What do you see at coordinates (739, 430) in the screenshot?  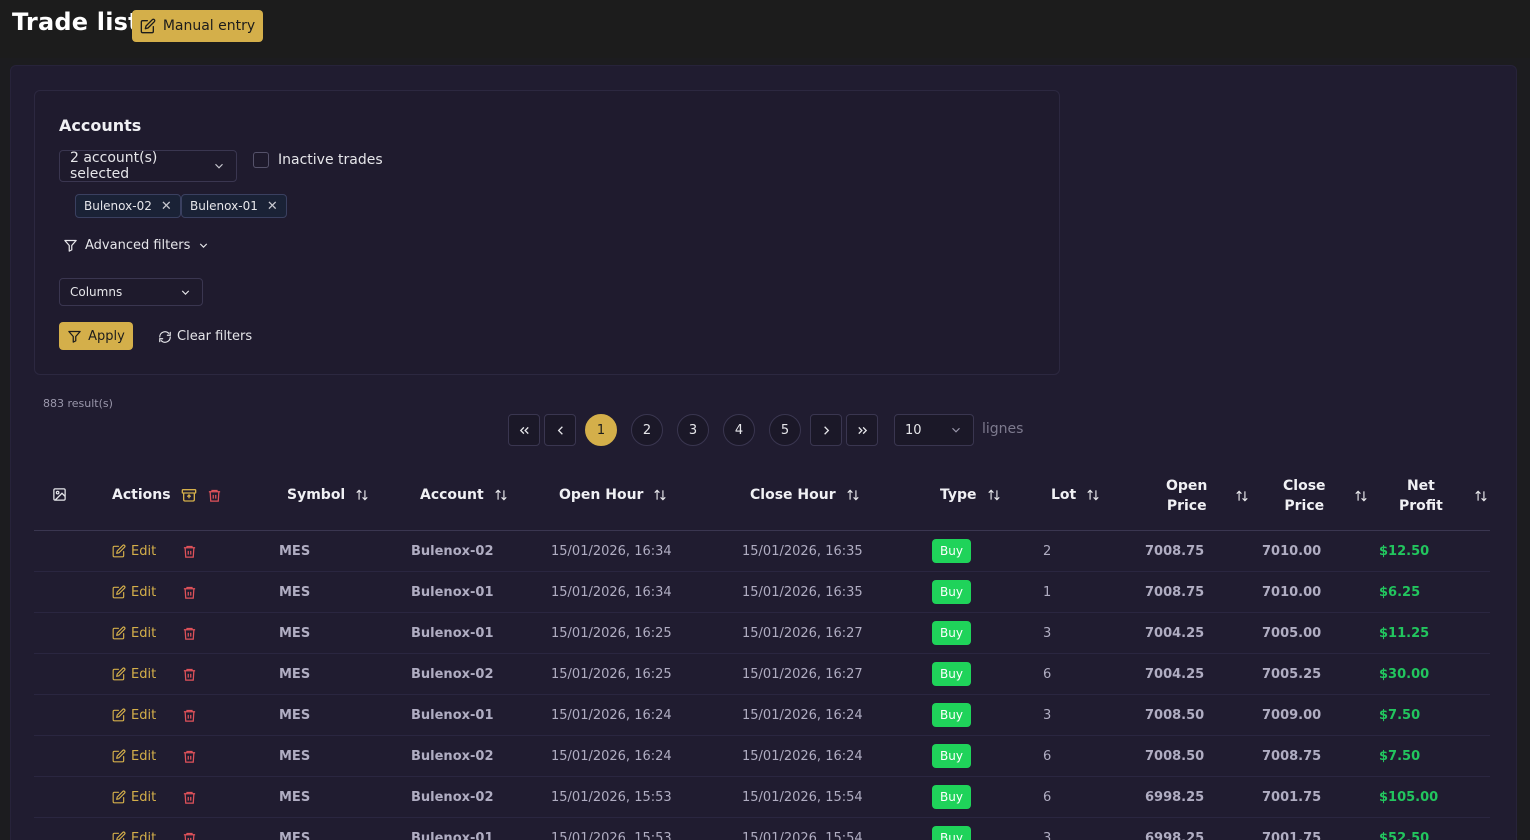 I see `page-button-4: 4` at bounding box center [739, 430].